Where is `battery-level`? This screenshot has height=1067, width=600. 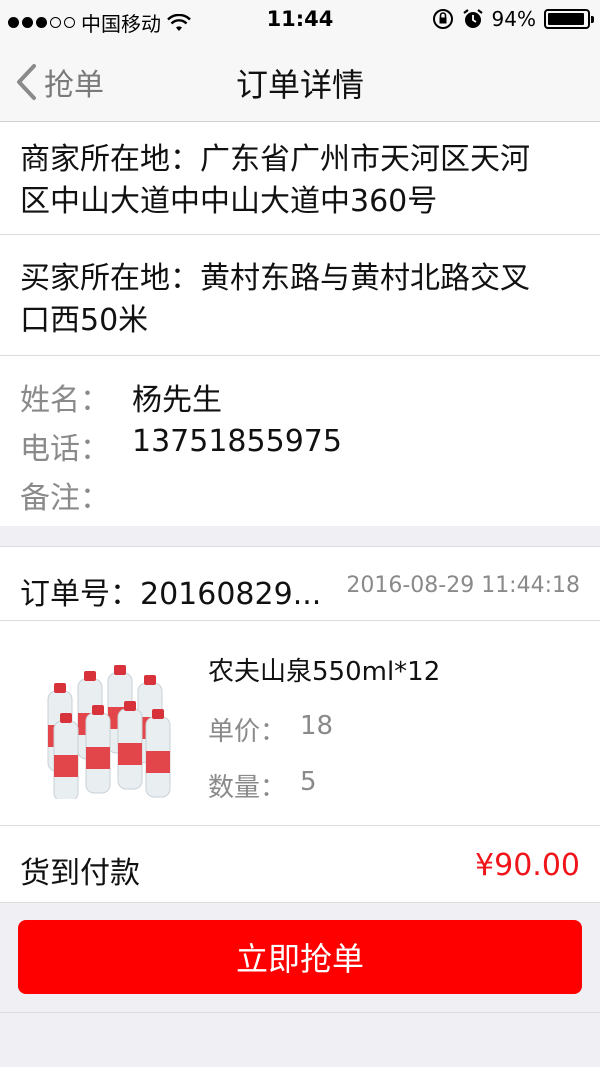 battery-level is located at coordinates (566, 19).